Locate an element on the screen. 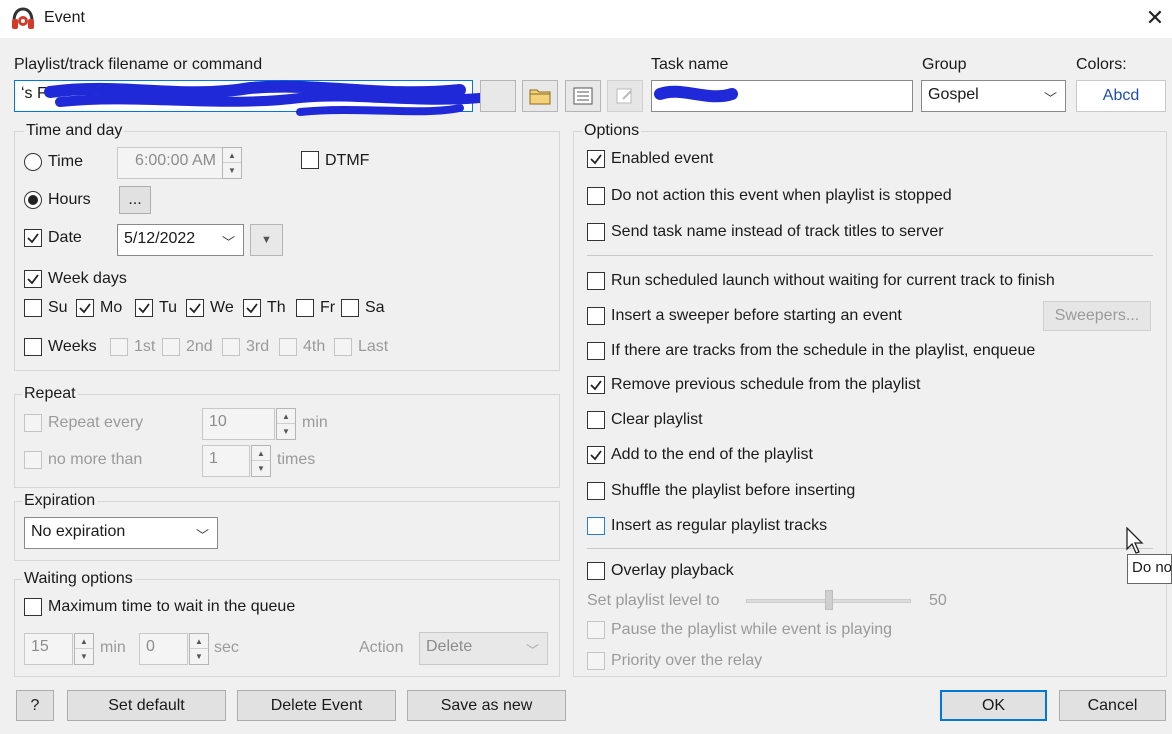 Image resolution: width=1172 pixels, height=734 pixels. week-last-checkbox is located at coordinates (343, 347).